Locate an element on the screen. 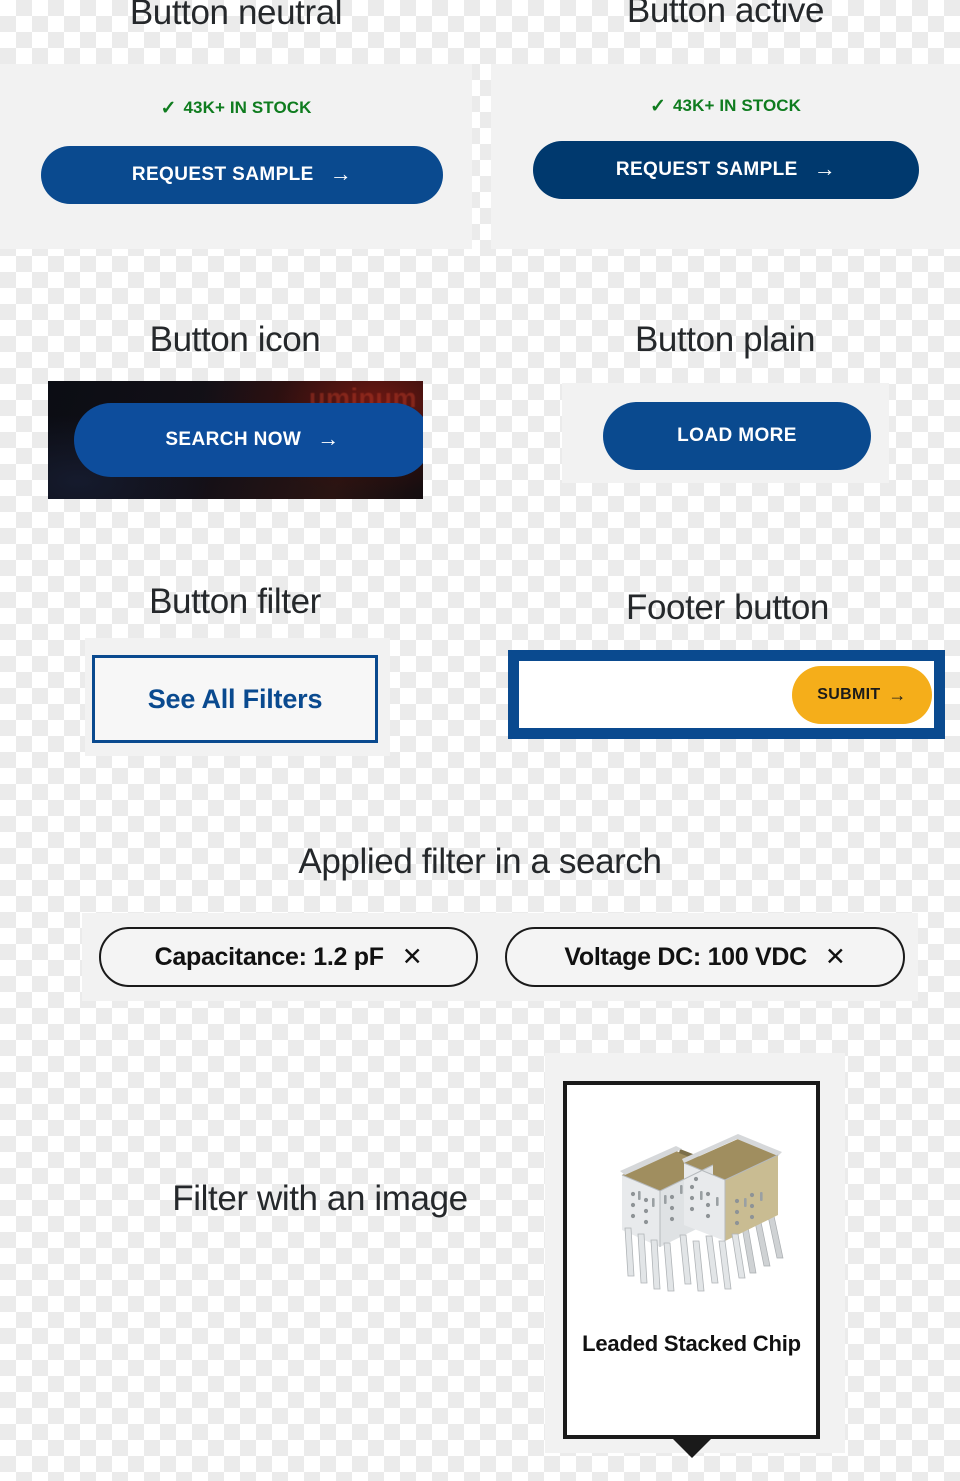  see-all-filters-label: See All Filters is located at coordinates (235, 698).